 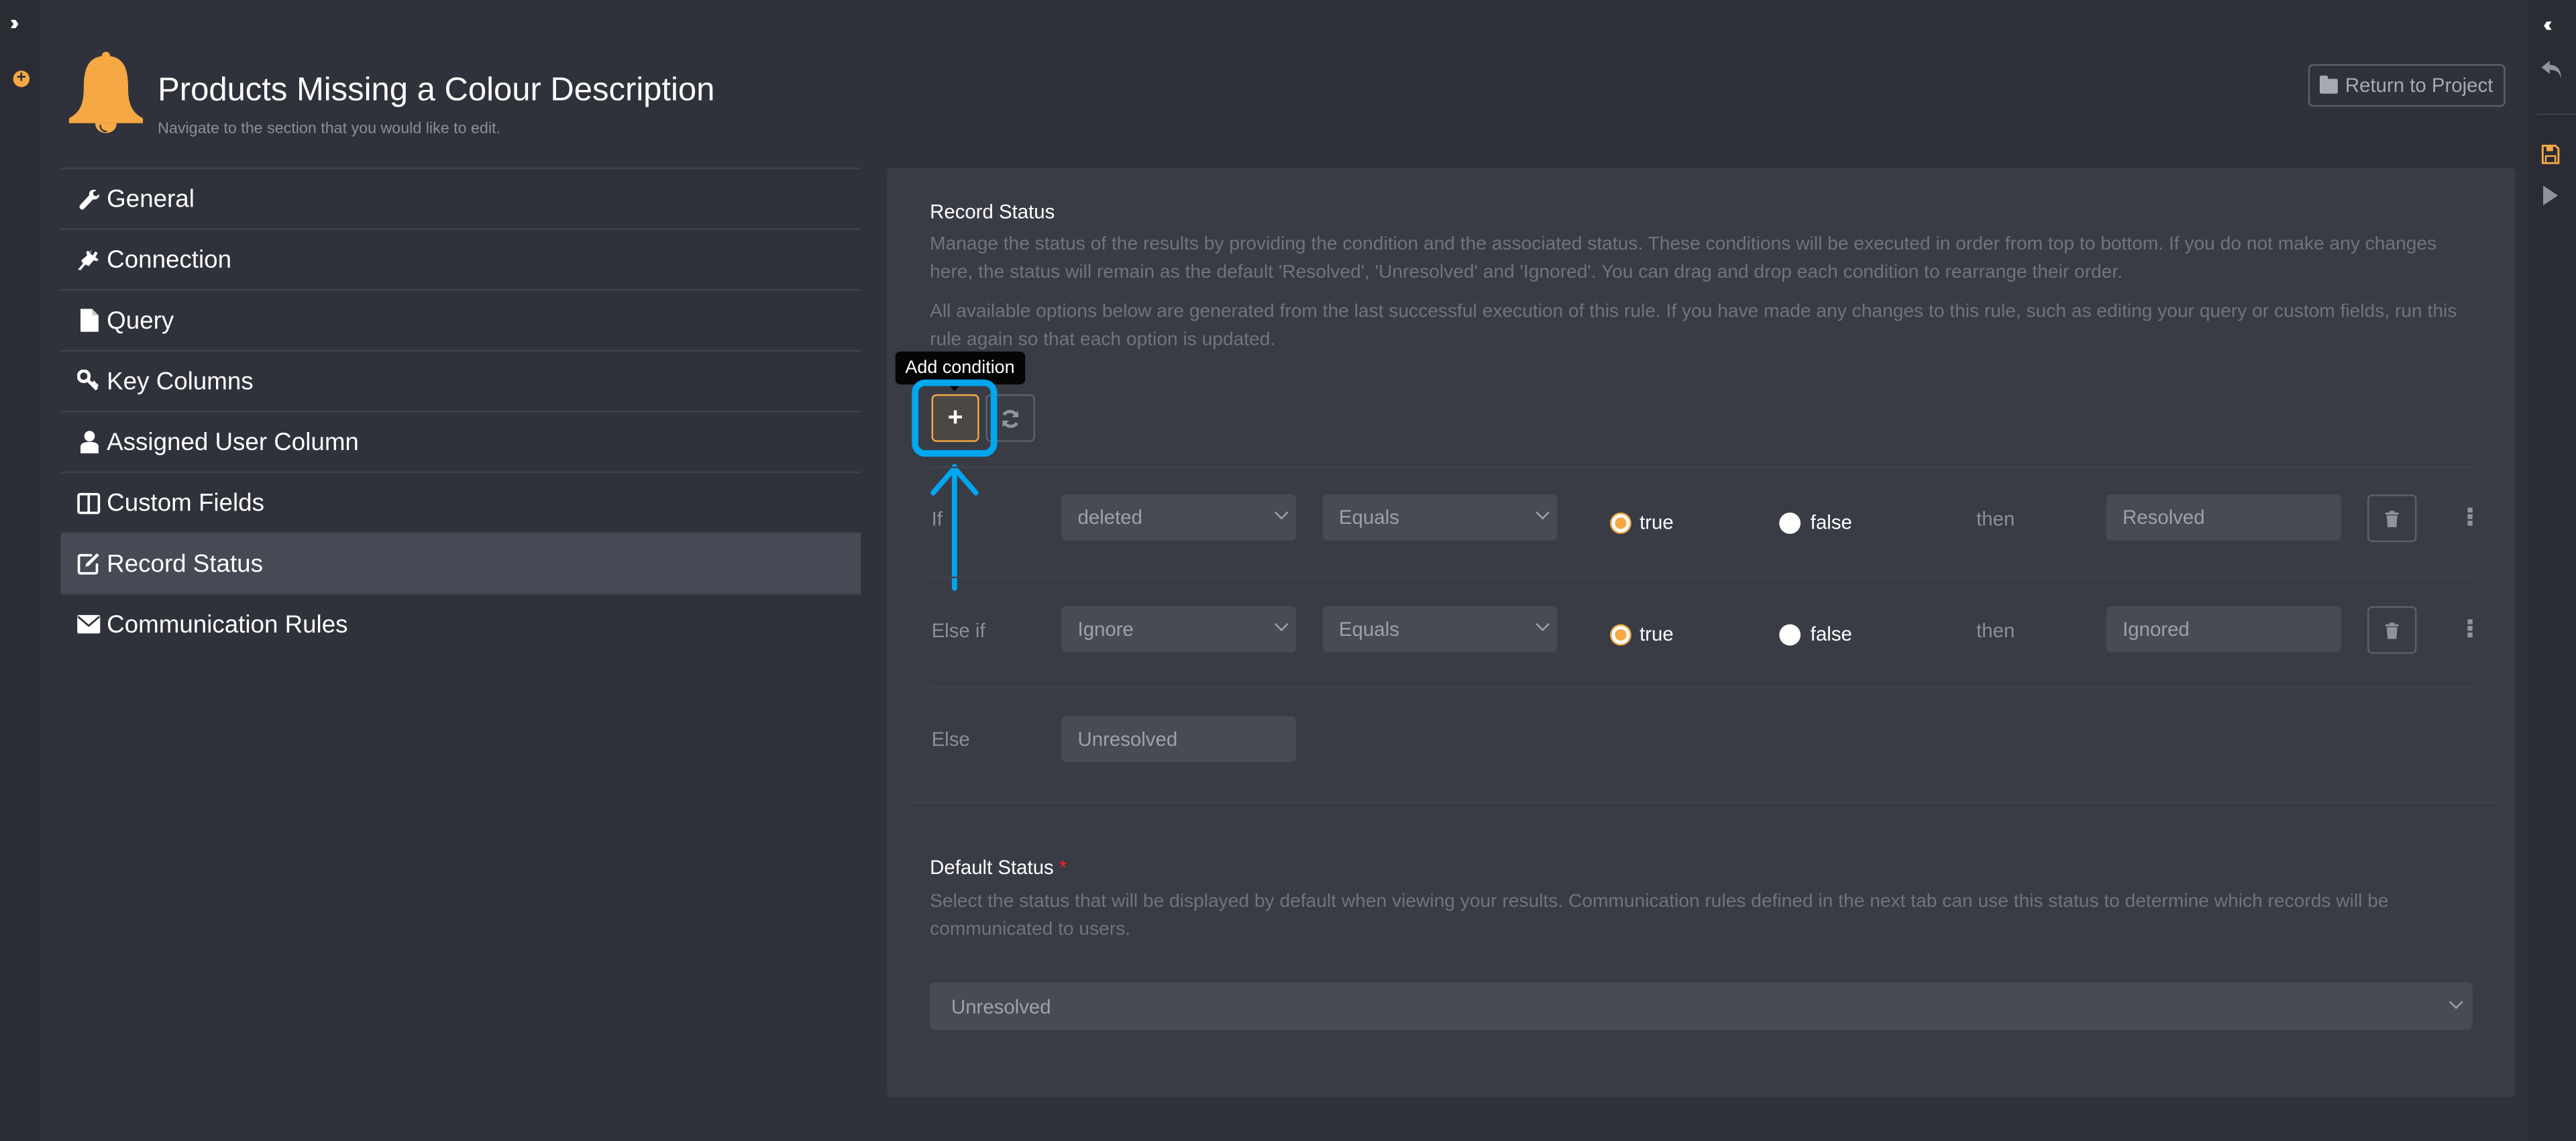 What do you see at coordinates (2550, 154) in the screenshot?
I see `save-icon` at bounding box center [2550, 154].